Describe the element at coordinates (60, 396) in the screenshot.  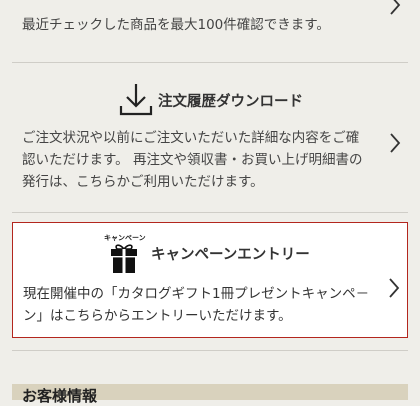
I see `customer-info-title: お客様情報` at that location.